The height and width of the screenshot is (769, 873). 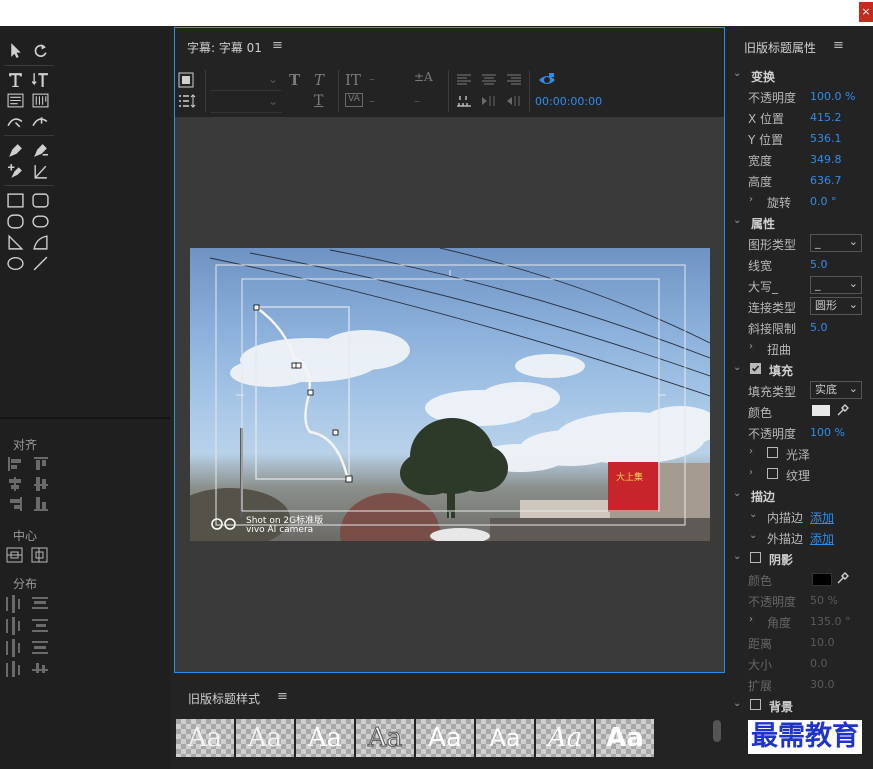 What do you see at coordinates (15, 79) in the screenshot?
I see `type-tool-icon` at bounding box center [15, 79].